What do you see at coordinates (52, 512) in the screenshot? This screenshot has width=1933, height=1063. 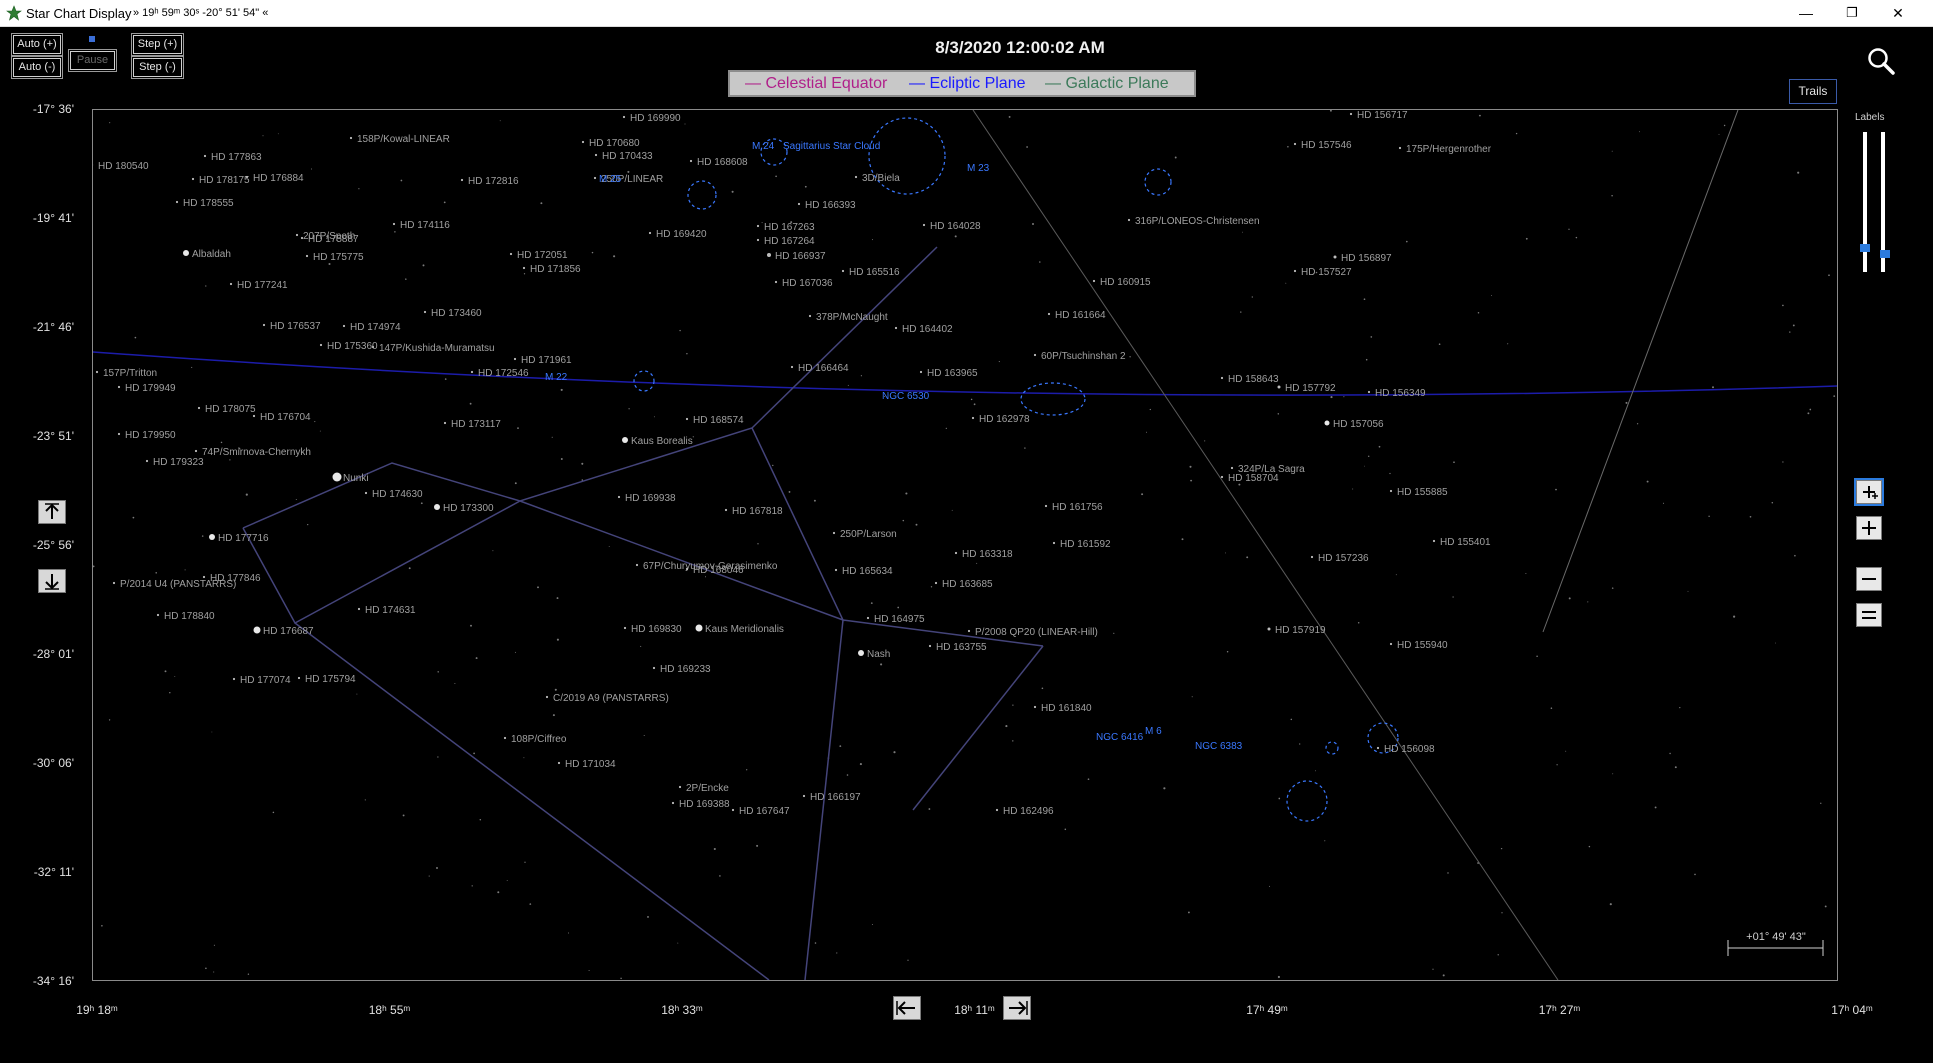 I see `pan-up-button` at bounding box center [52, 512].